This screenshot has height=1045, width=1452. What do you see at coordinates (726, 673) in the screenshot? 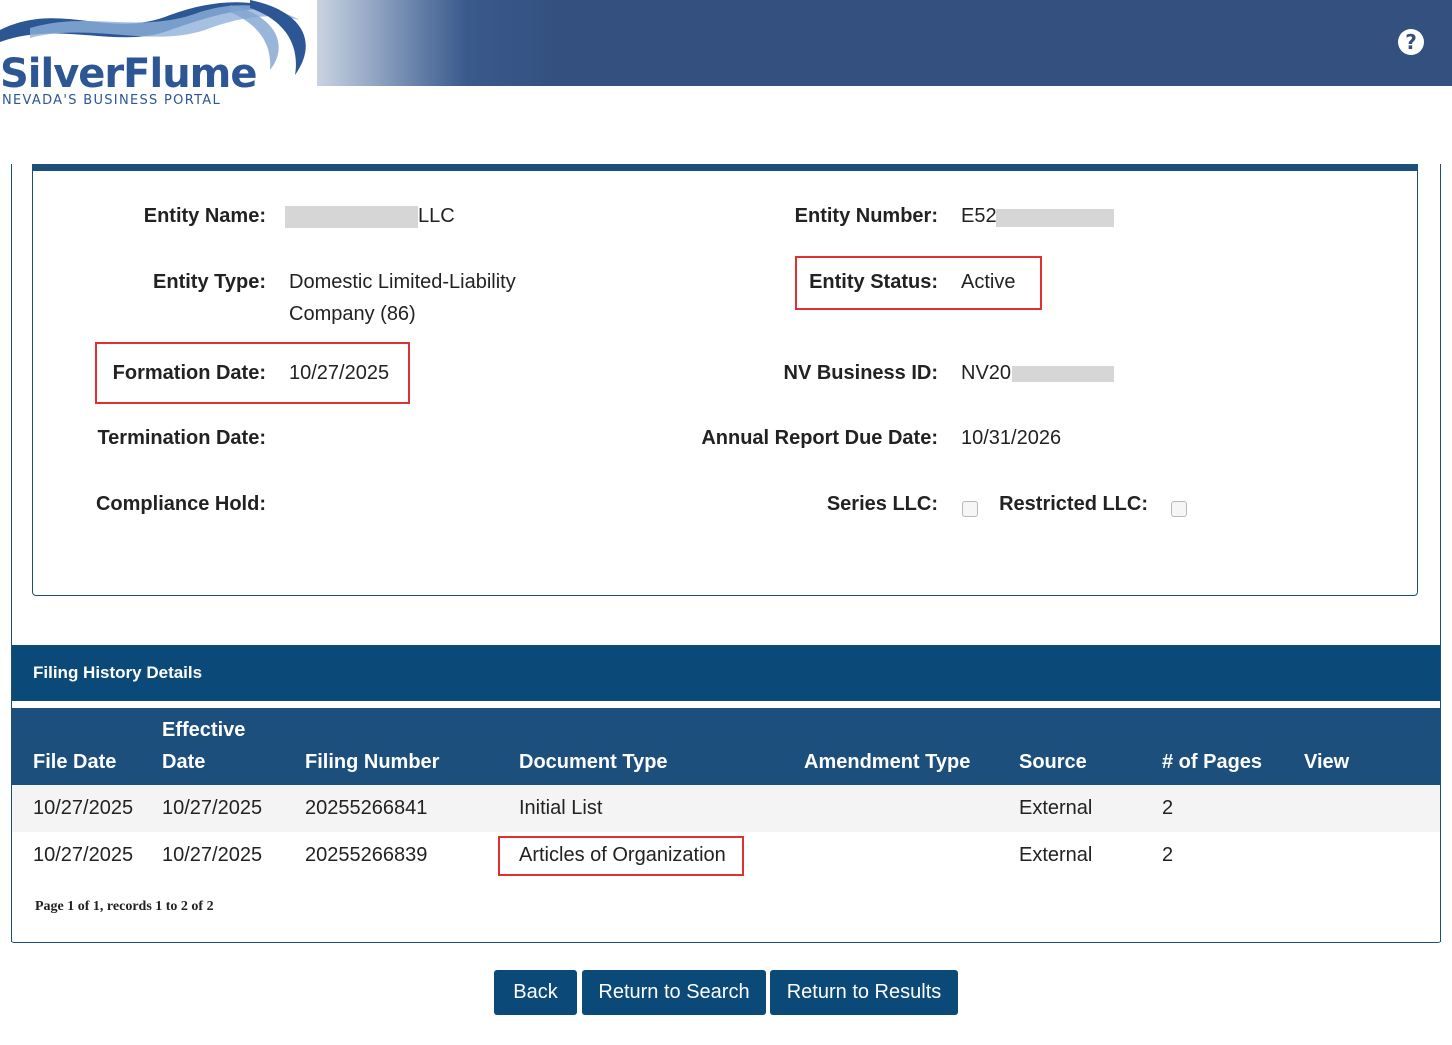
I see `filing-history-header: Filing History Details` at bounding box center [726, 673].